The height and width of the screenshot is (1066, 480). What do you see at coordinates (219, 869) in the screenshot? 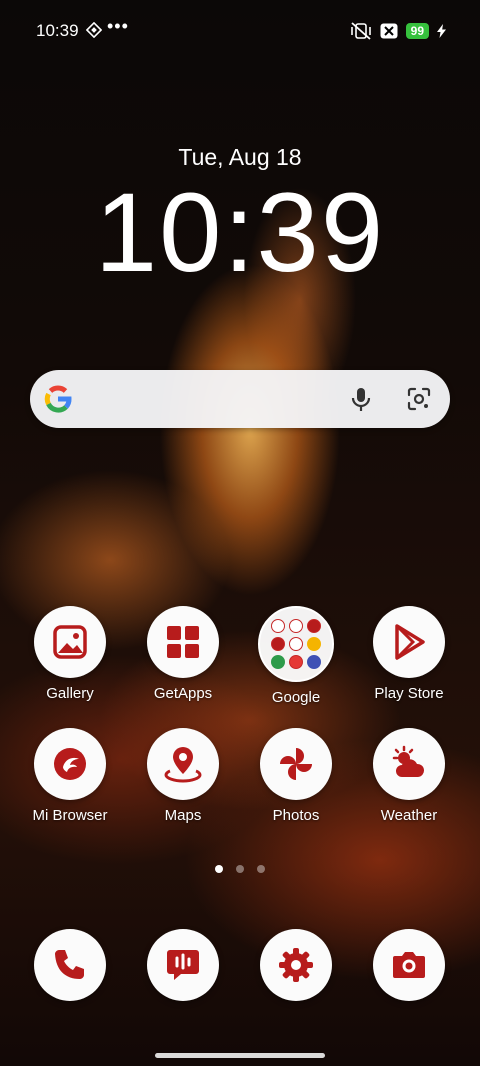
I see `page-dot-active` at bounding box center [219, 869].